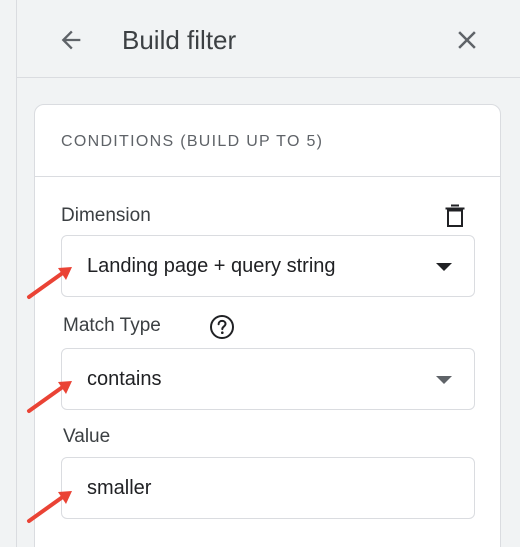  I want to click on page-title: Build filter, so click(179, 40).